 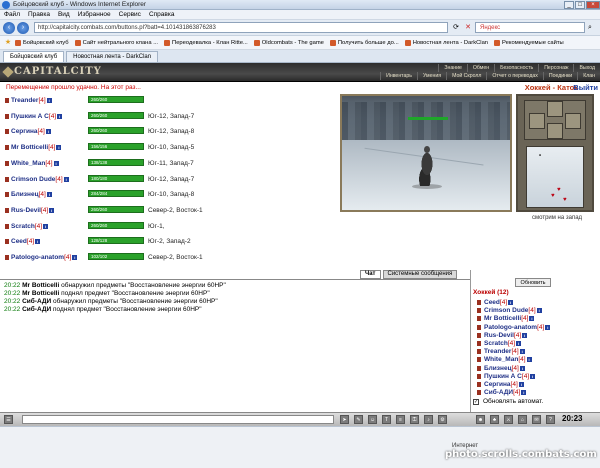 What do you see at coordinates (29, 147) in the screenshot?
I see `player-login: Mr Botticelli` at bounding box center [29, 147].